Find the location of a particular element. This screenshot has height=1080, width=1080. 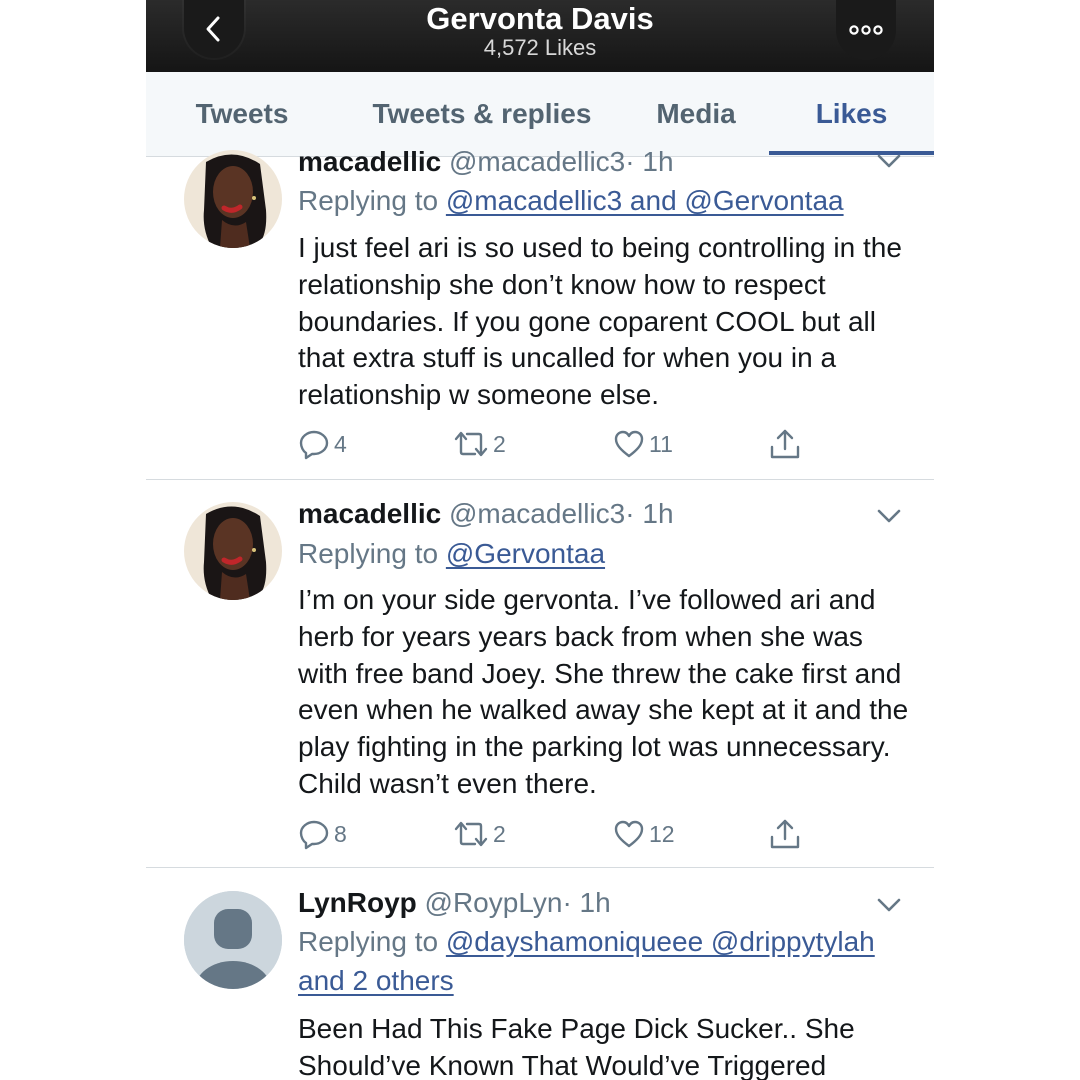

like-button: 11 is located at coordinates (643, 444).